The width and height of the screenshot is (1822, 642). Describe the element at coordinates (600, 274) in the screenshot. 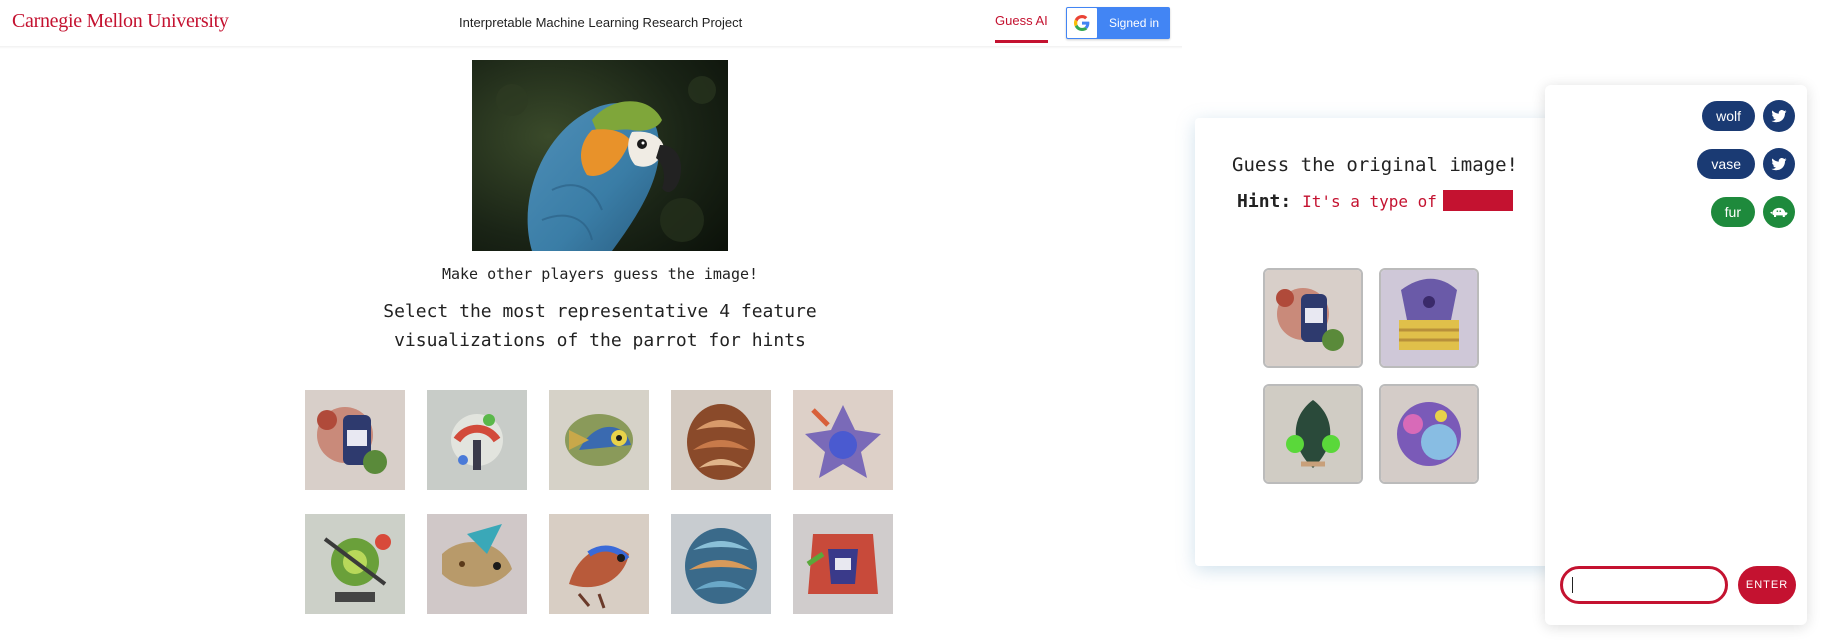

I see `instruction-subtitle: Make other players guess the image!` at that location.